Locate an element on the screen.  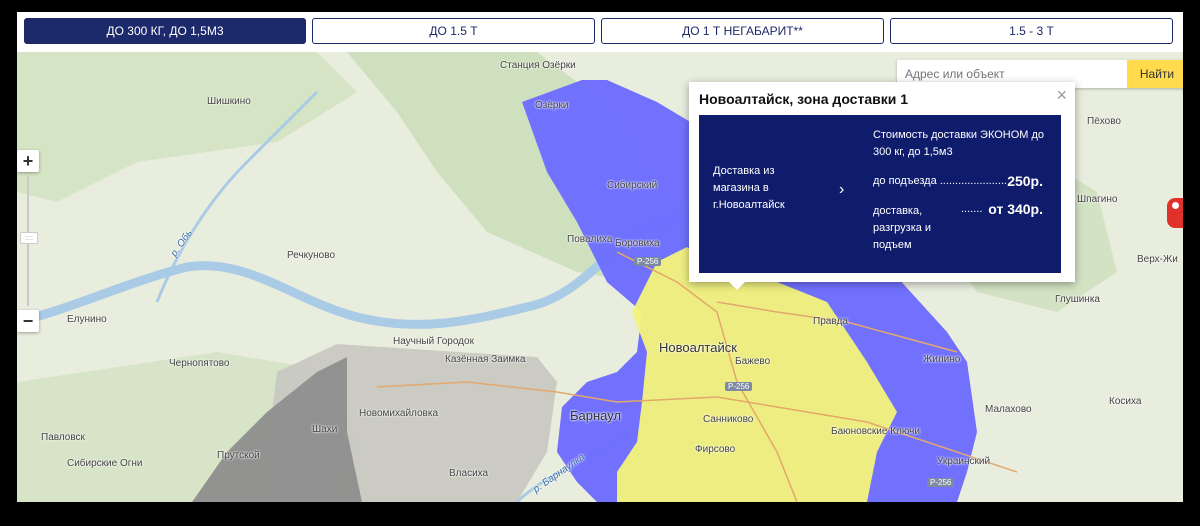
label-chernopyatovo: Чернопятово is located at coordinates (199, 363).